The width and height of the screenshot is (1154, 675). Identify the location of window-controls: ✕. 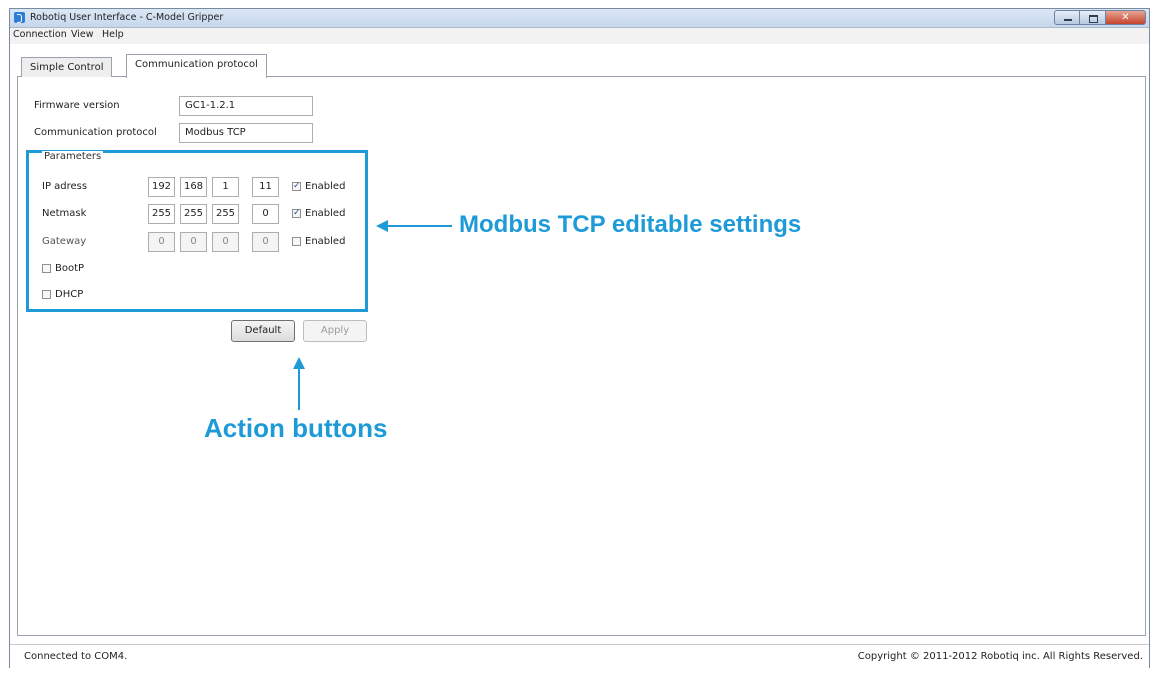
(1100, 17).